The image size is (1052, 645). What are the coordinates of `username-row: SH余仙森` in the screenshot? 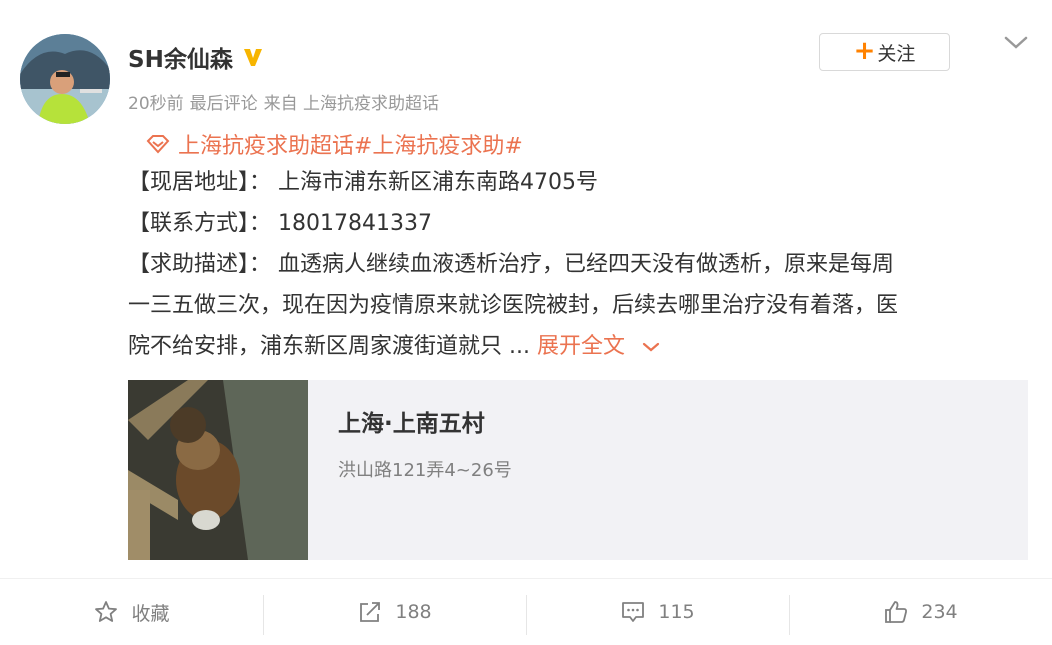 It's located at (196, 57).